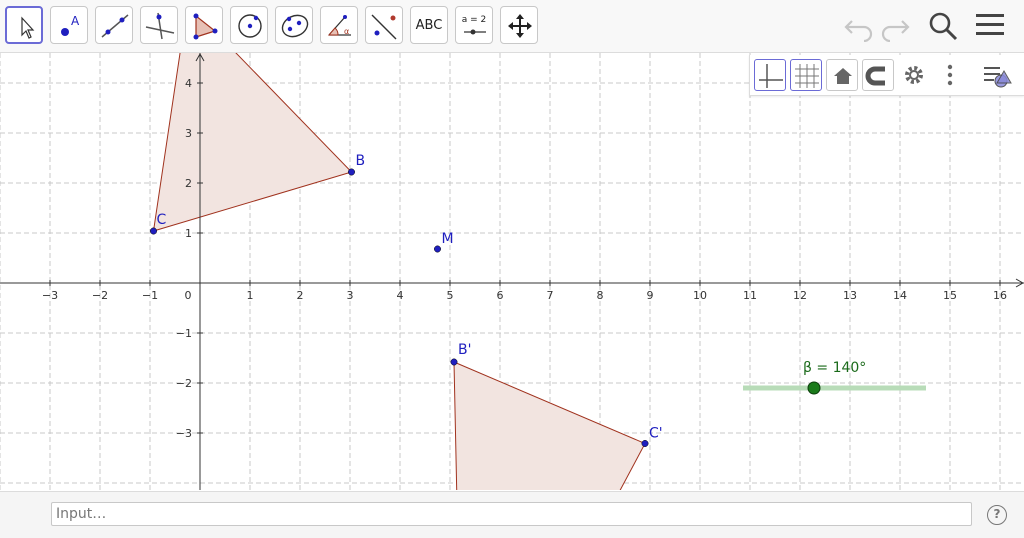 This screenshot has width=1024, height=538. I want to click on x-tick-label: 1, so click(250, 295).